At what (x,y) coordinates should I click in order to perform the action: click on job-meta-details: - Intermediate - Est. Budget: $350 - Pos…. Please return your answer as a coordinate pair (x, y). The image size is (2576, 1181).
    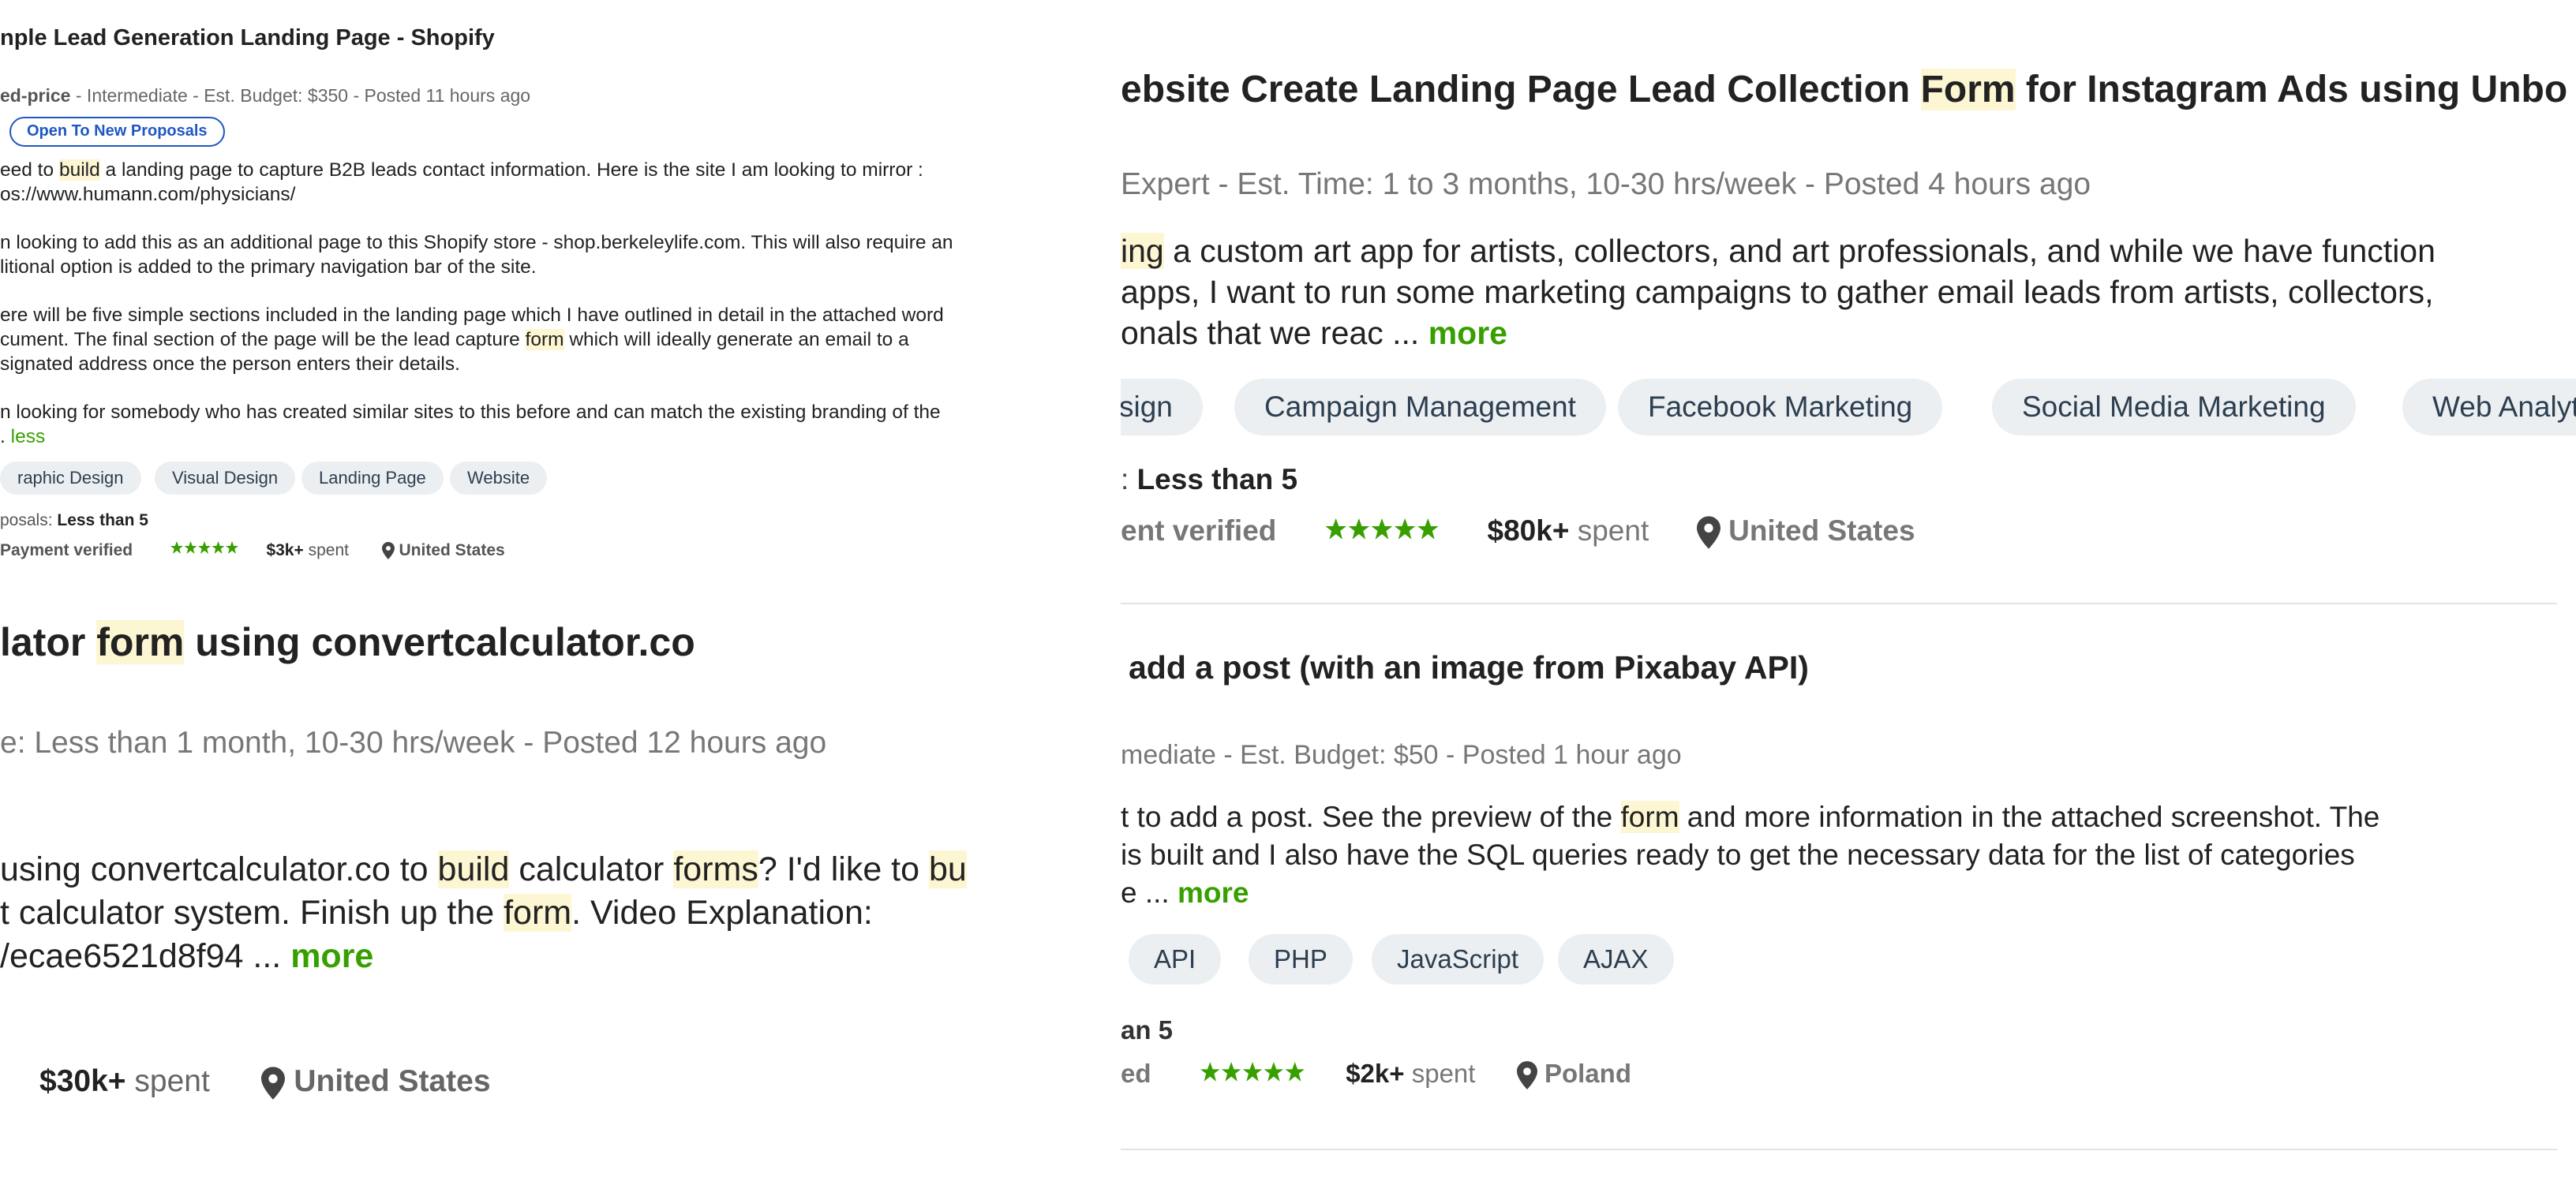
    Looking at the image, I should click on (300, 95).